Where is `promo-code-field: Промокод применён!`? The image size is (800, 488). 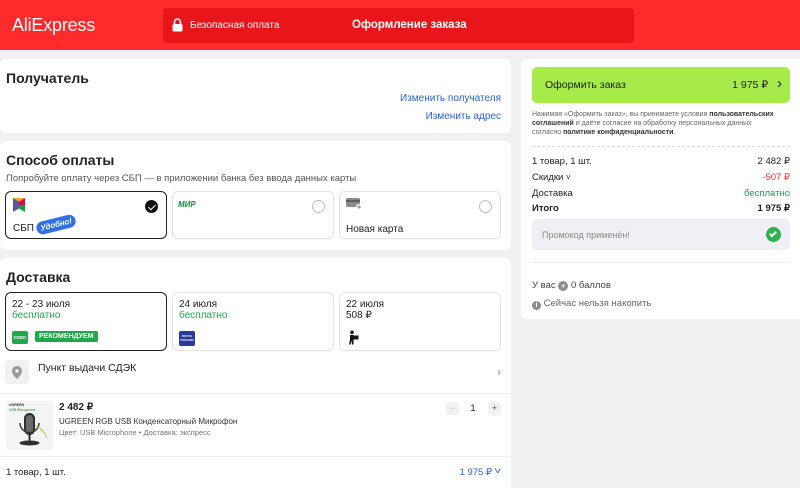
promo-code-field: Промокод применён! is located at coordinates (661, 234).